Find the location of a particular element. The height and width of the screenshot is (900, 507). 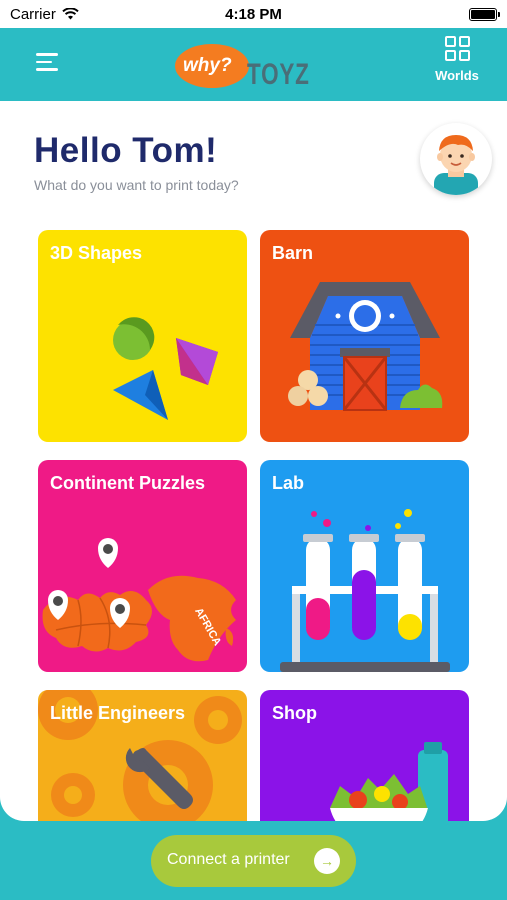

logo-toyz-text: TOYZ is located at coordinates (278, 74).